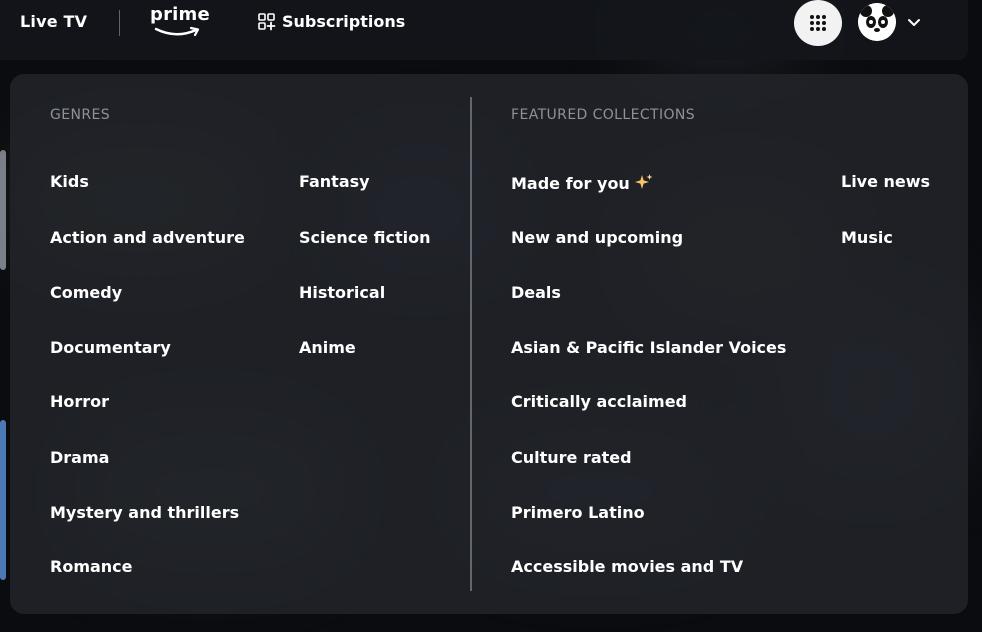  I want to click on top-navigation: Live TV prime Subscriptions, so click(484, 30).